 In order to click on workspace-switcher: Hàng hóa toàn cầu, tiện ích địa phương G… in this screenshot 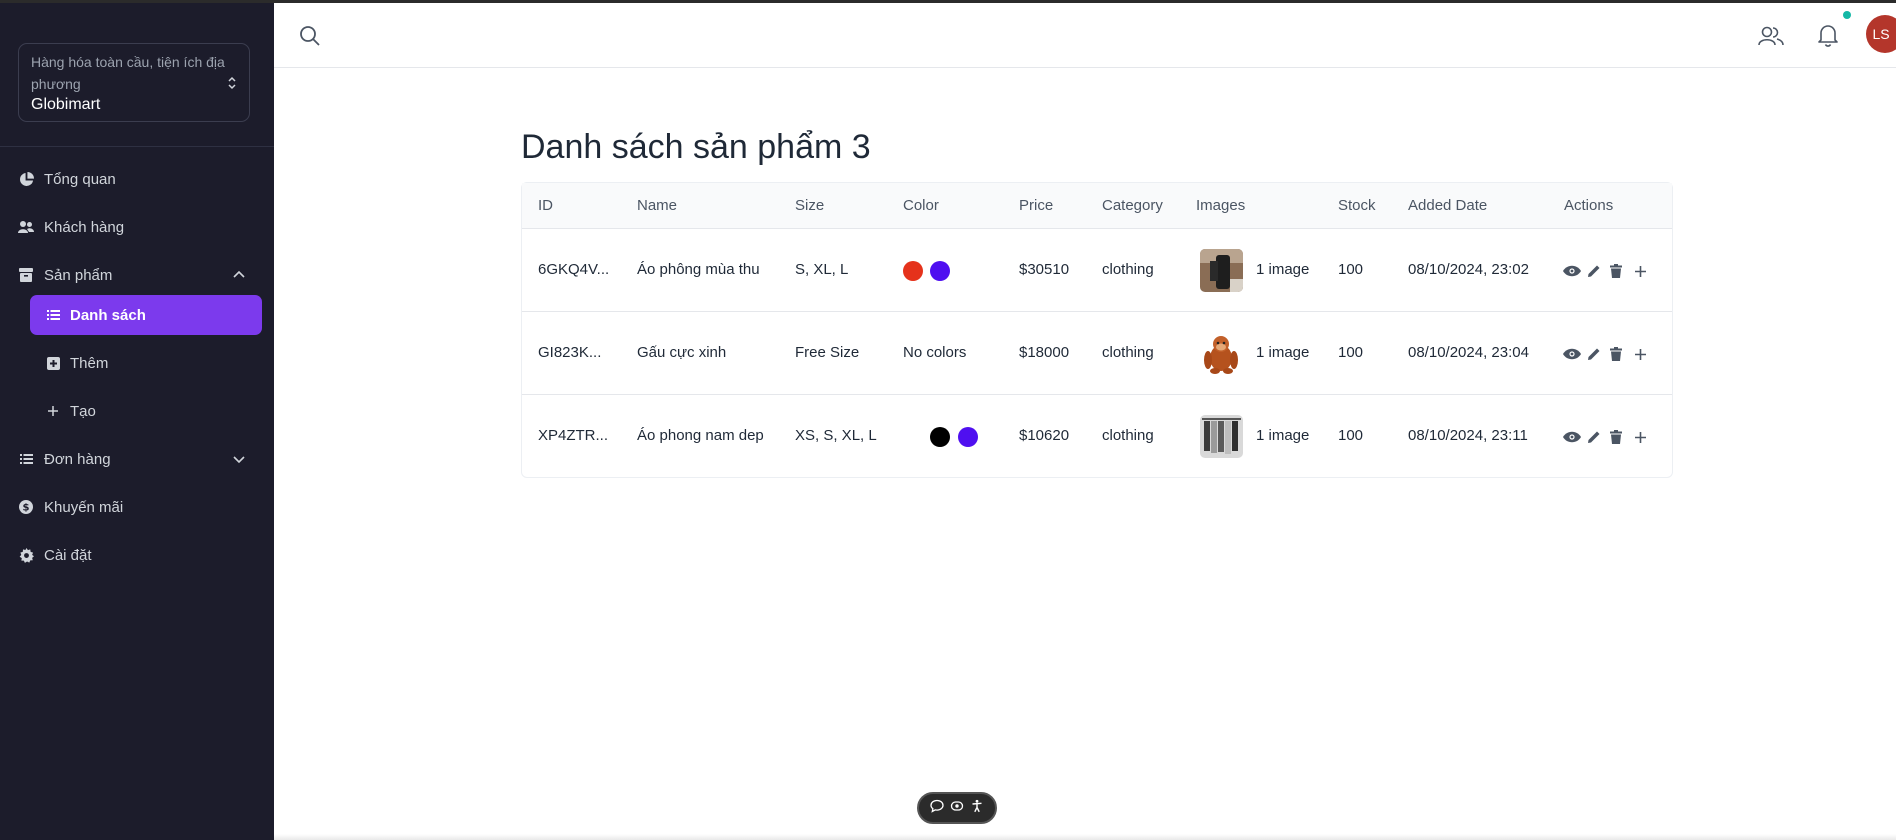, I will do `click(134, 82)`.